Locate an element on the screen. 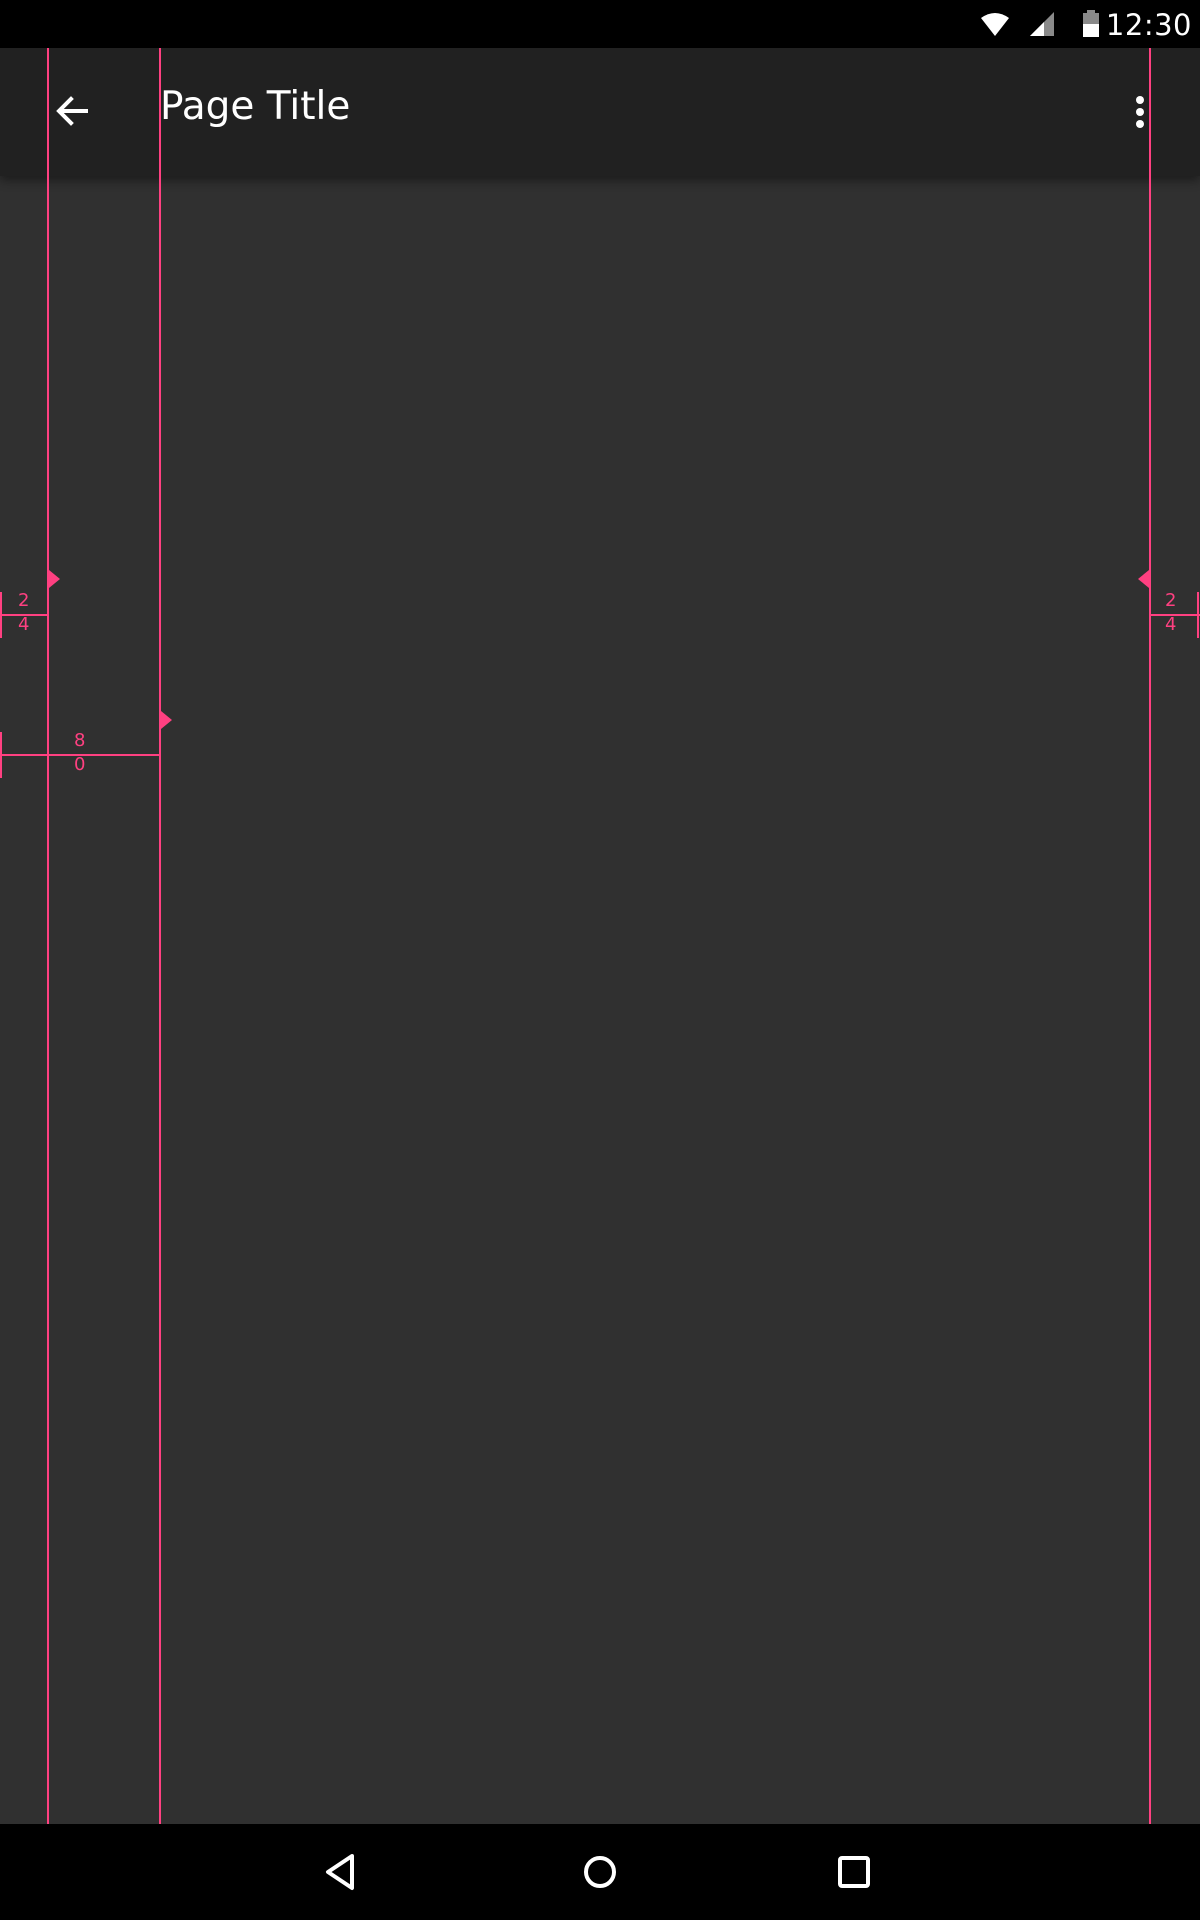 This screenshot has height=1920, width=1200. cell-signal-icon is located at coordinates (1042, 24).